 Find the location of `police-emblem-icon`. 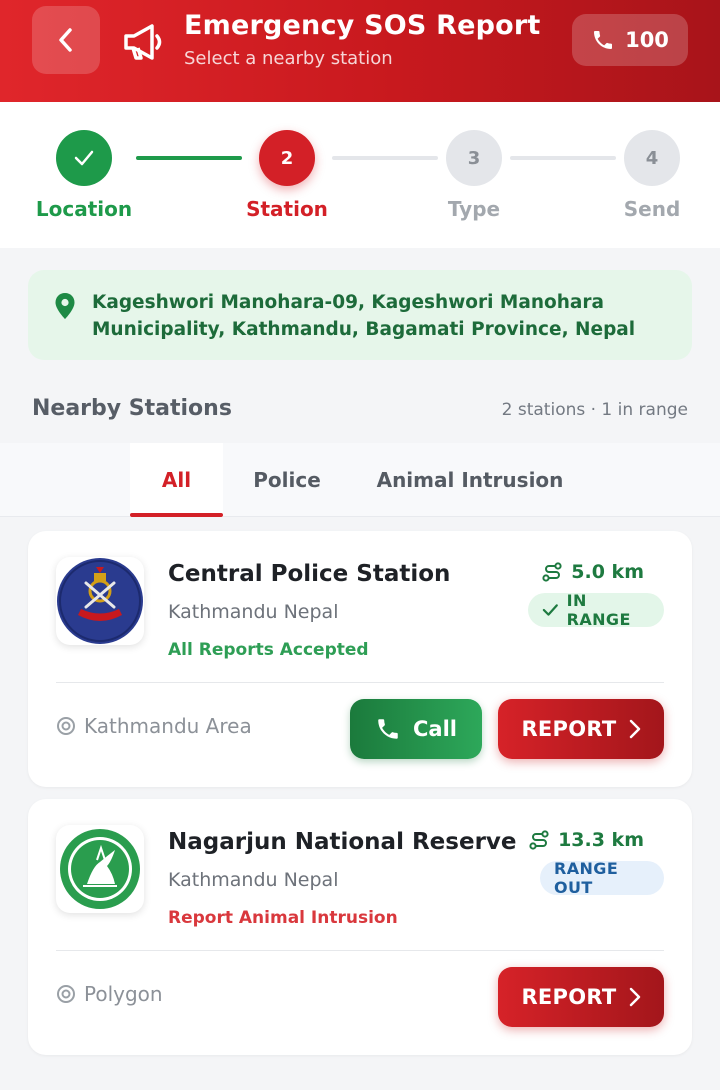

police-emblem-icon is located at coordinates (100, 601).